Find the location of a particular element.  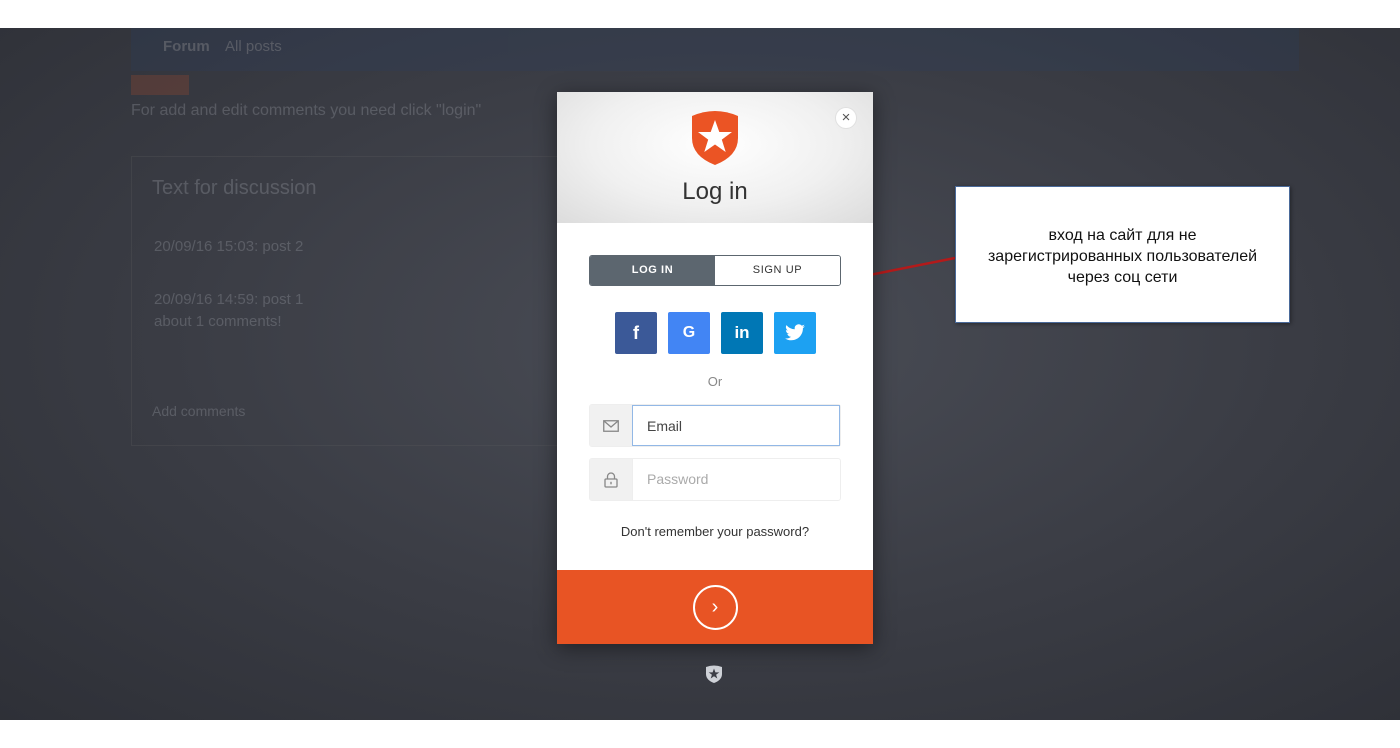

password-field: Password is located at coordinates (715, 479).